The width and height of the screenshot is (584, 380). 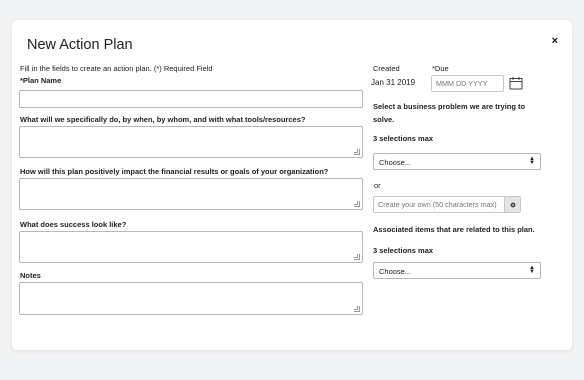 I want to click on close-icon: ×, so click(x=555, y=41).